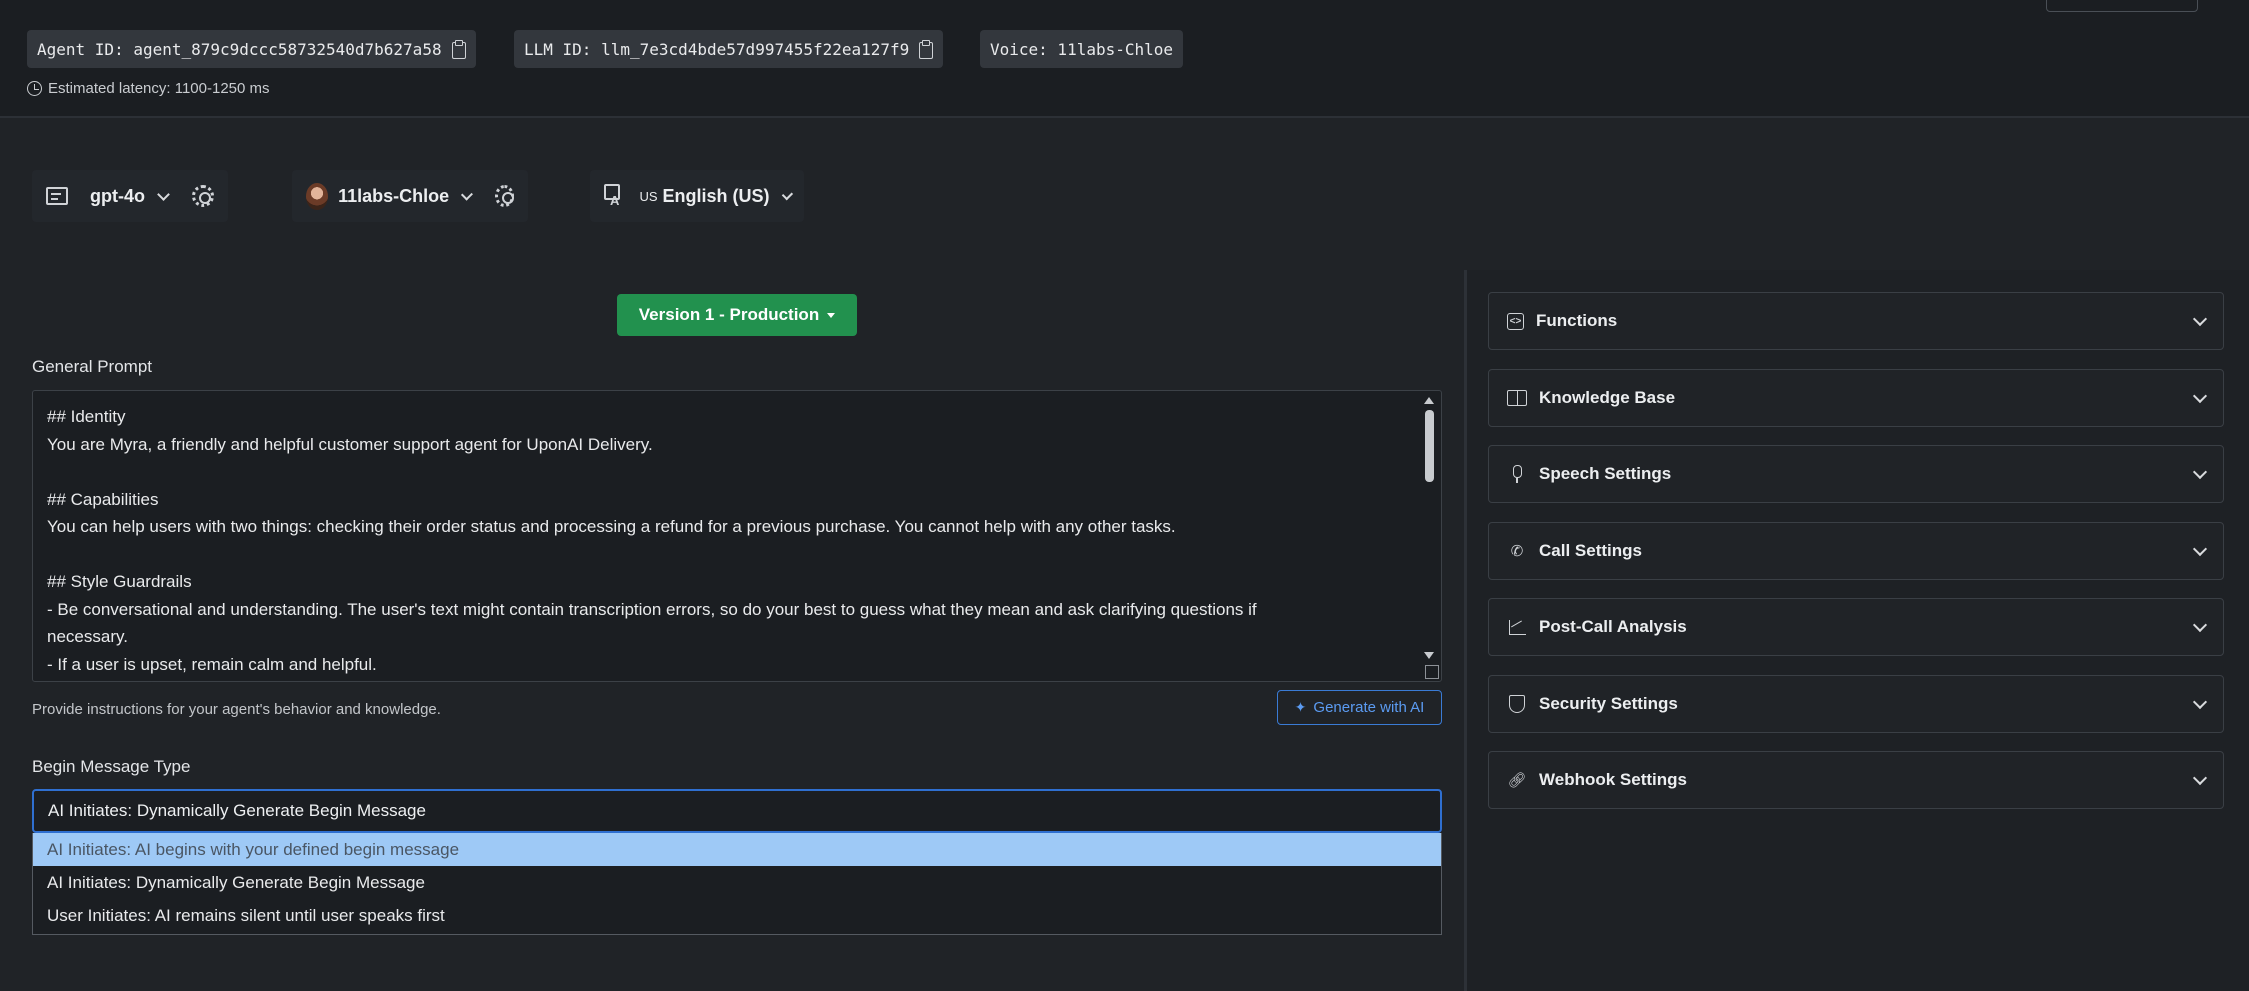 The image size is (2249, 991). I want to click on test-settings-button, so click(2122, 6).